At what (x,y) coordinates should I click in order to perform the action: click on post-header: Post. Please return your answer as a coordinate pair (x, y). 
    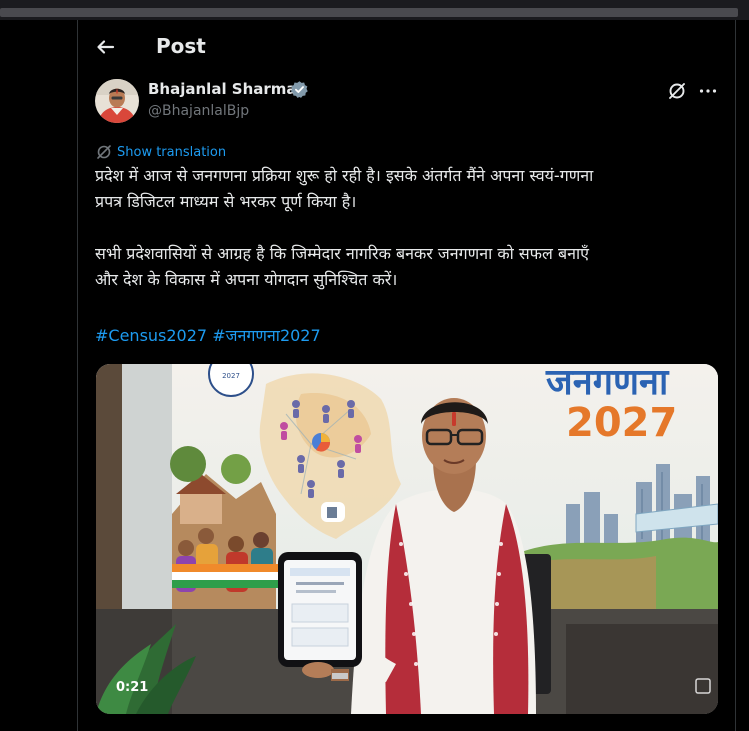
    Looking at the image, I should click on (406, 47).